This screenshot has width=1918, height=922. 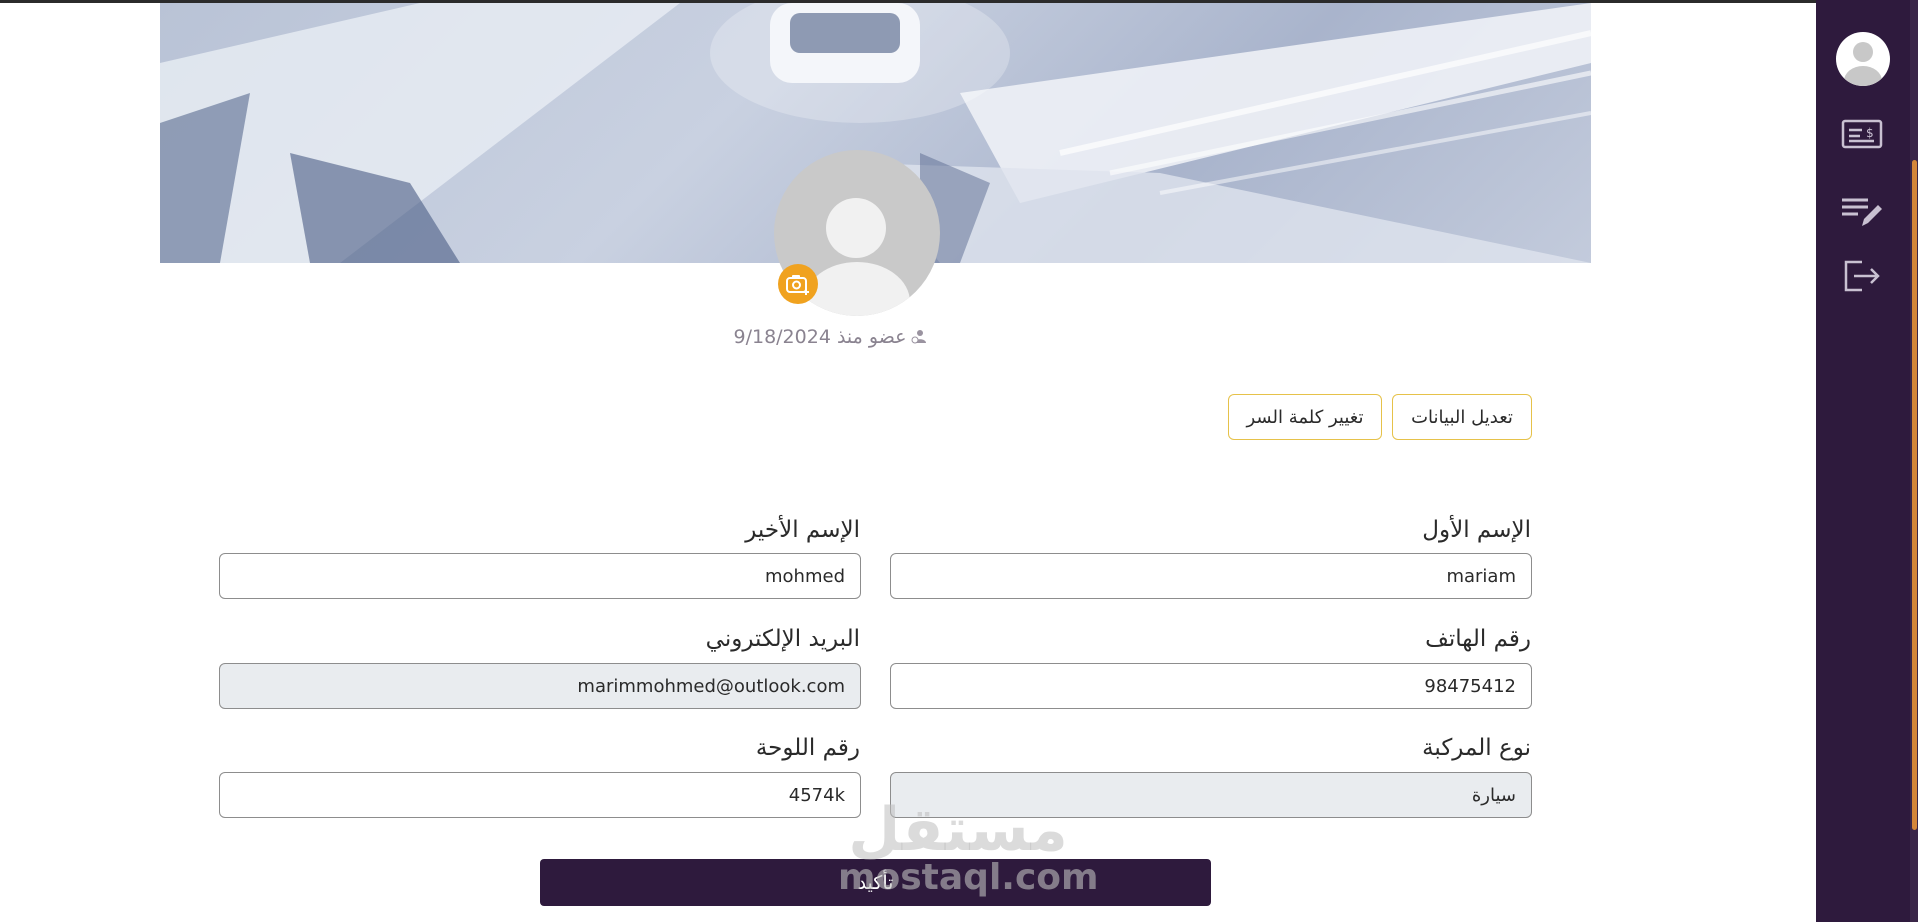 I want to click on sidebar: $, so click(x=1867, y=461).